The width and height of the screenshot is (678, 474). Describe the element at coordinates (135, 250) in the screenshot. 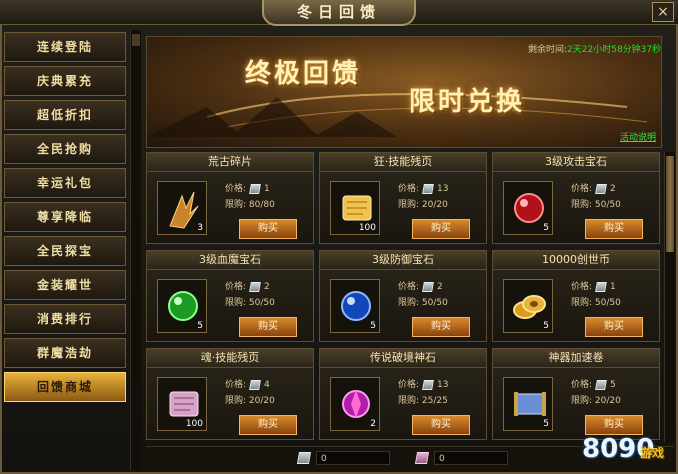

I see `sidebar-scrollbar` at that location.